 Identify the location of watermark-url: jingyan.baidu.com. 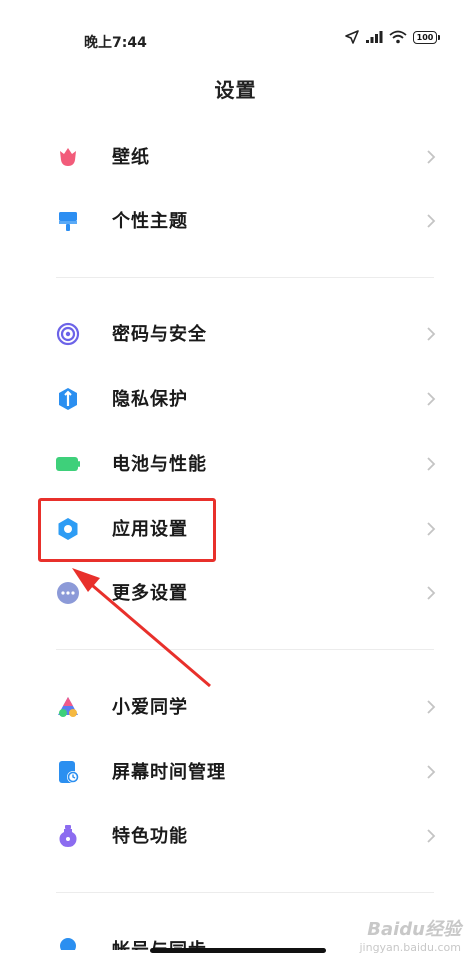
(410, 947).